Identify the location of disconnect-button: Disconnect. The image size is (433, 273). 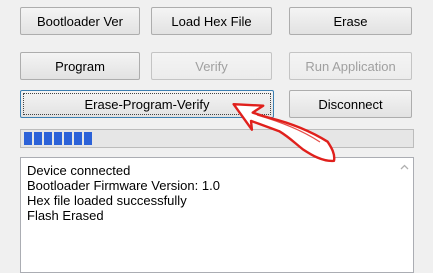
(350, 104).